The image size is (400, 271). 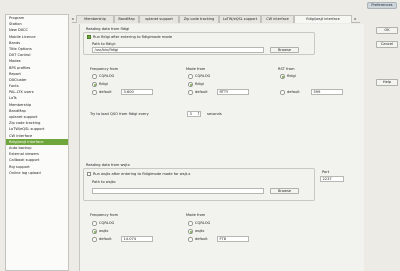 What do you see at coordinates (199, 19) in the screenshot?
I see `tab-zip-code-tracking: Zip code tracking` at bounding box center [199, 19].